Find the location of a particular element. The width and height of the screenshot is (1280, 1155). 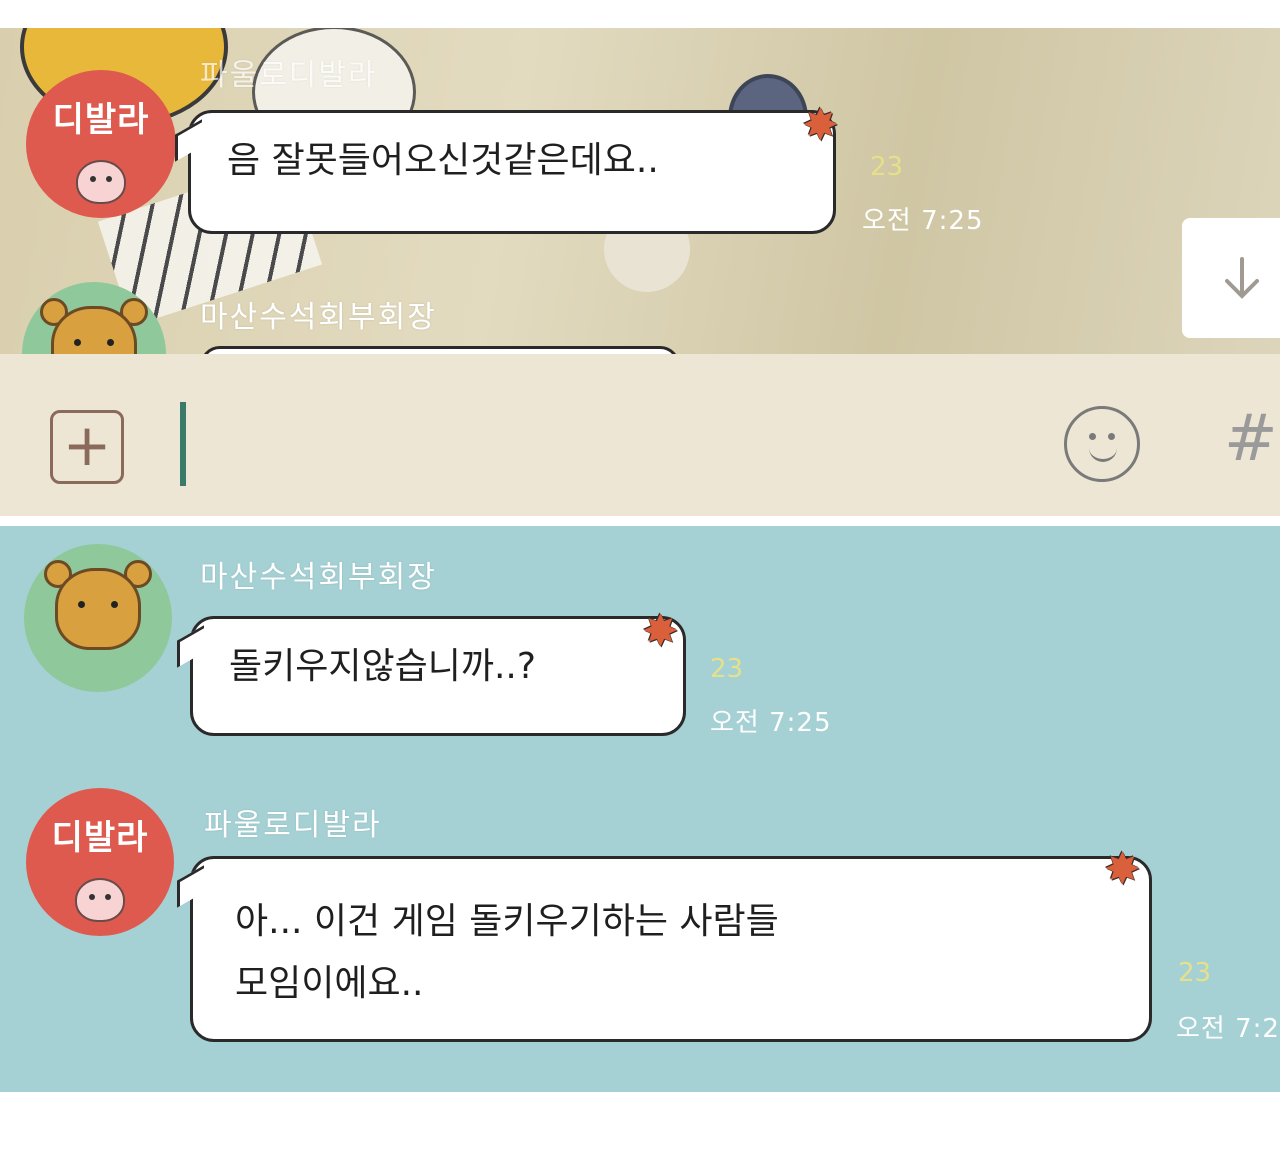

message-input-bar: + # is located at coordinates (640, 435).